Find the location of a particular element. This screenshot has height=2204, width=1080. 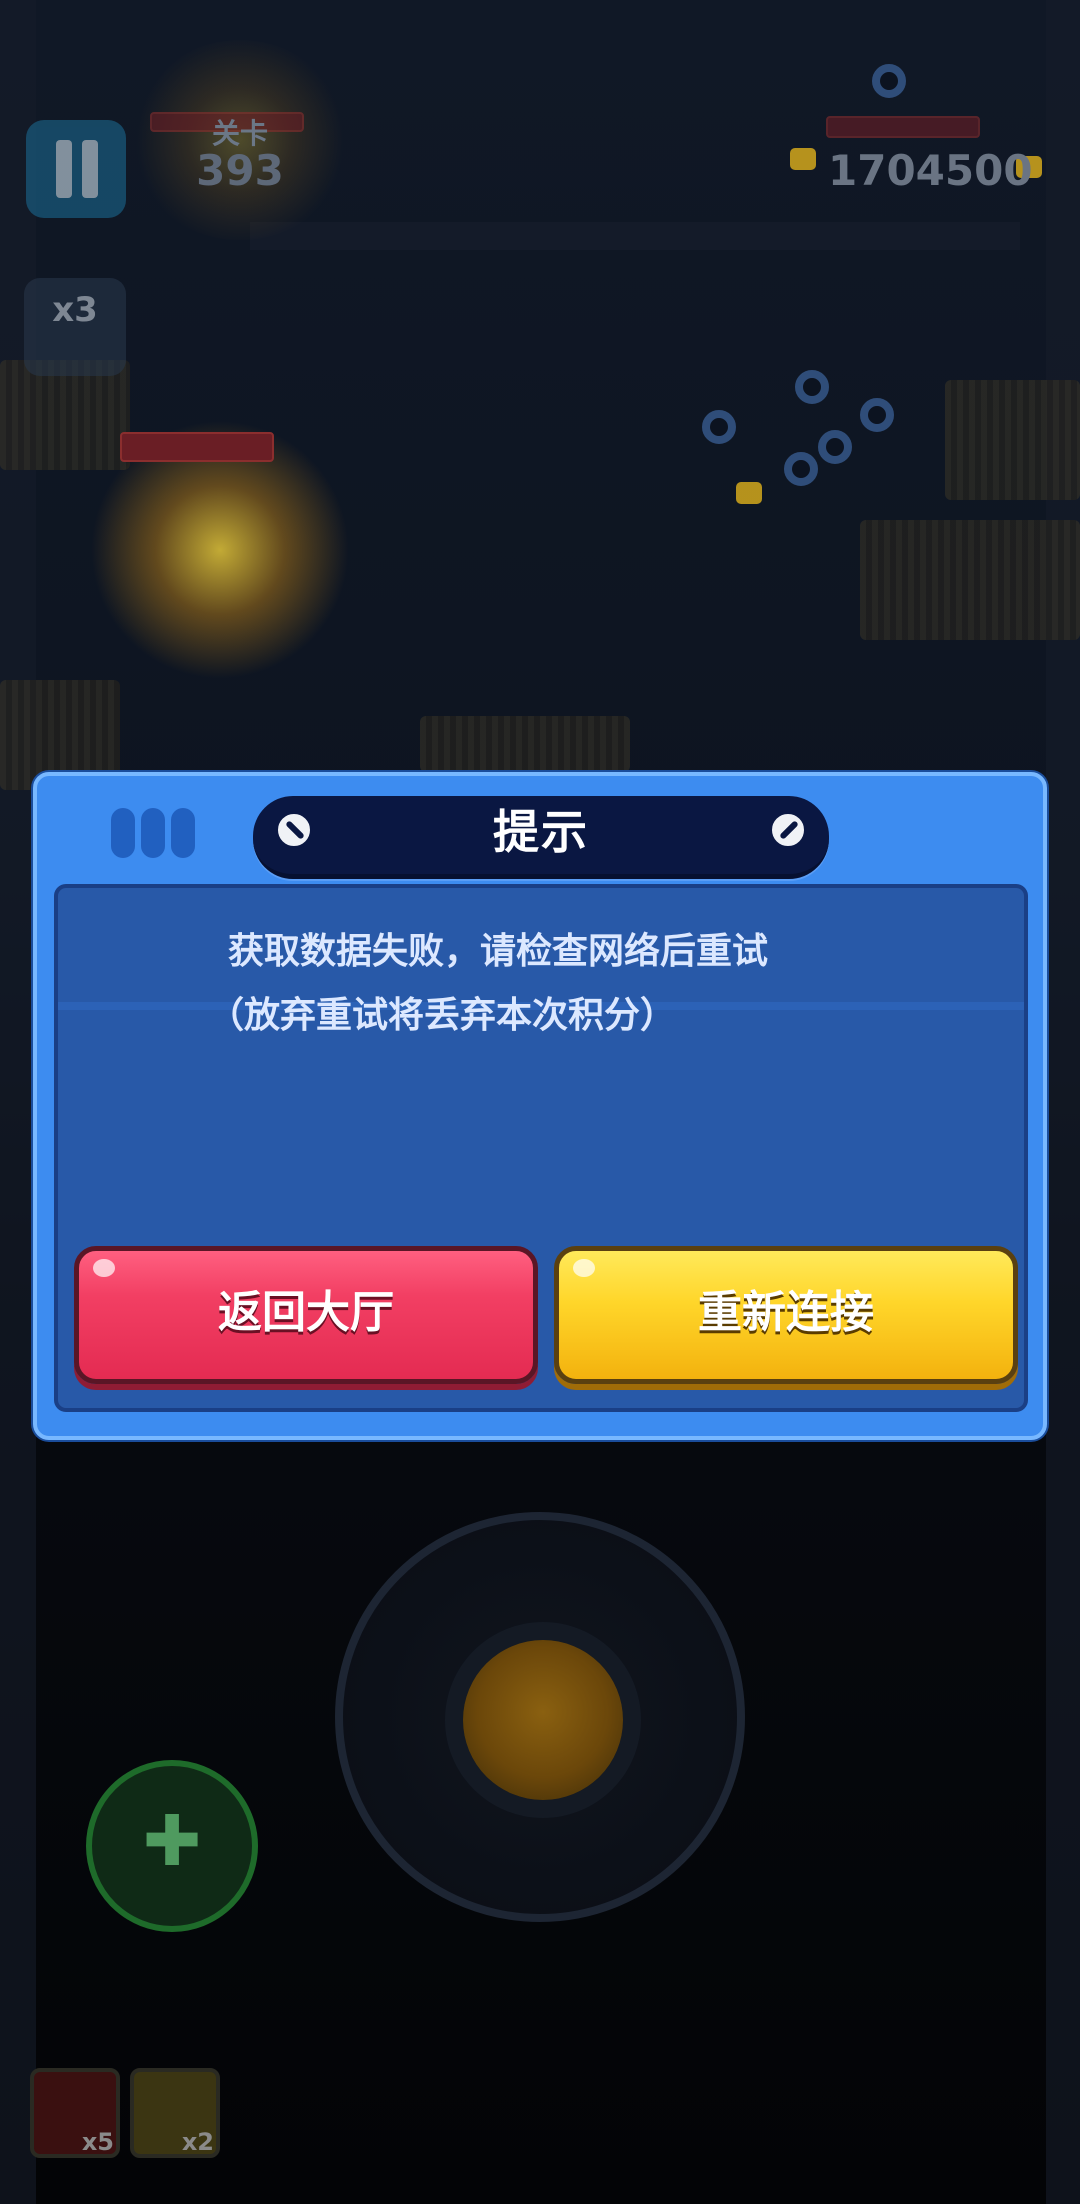

score-value: 1704500 is located at coordinates (930, 170).